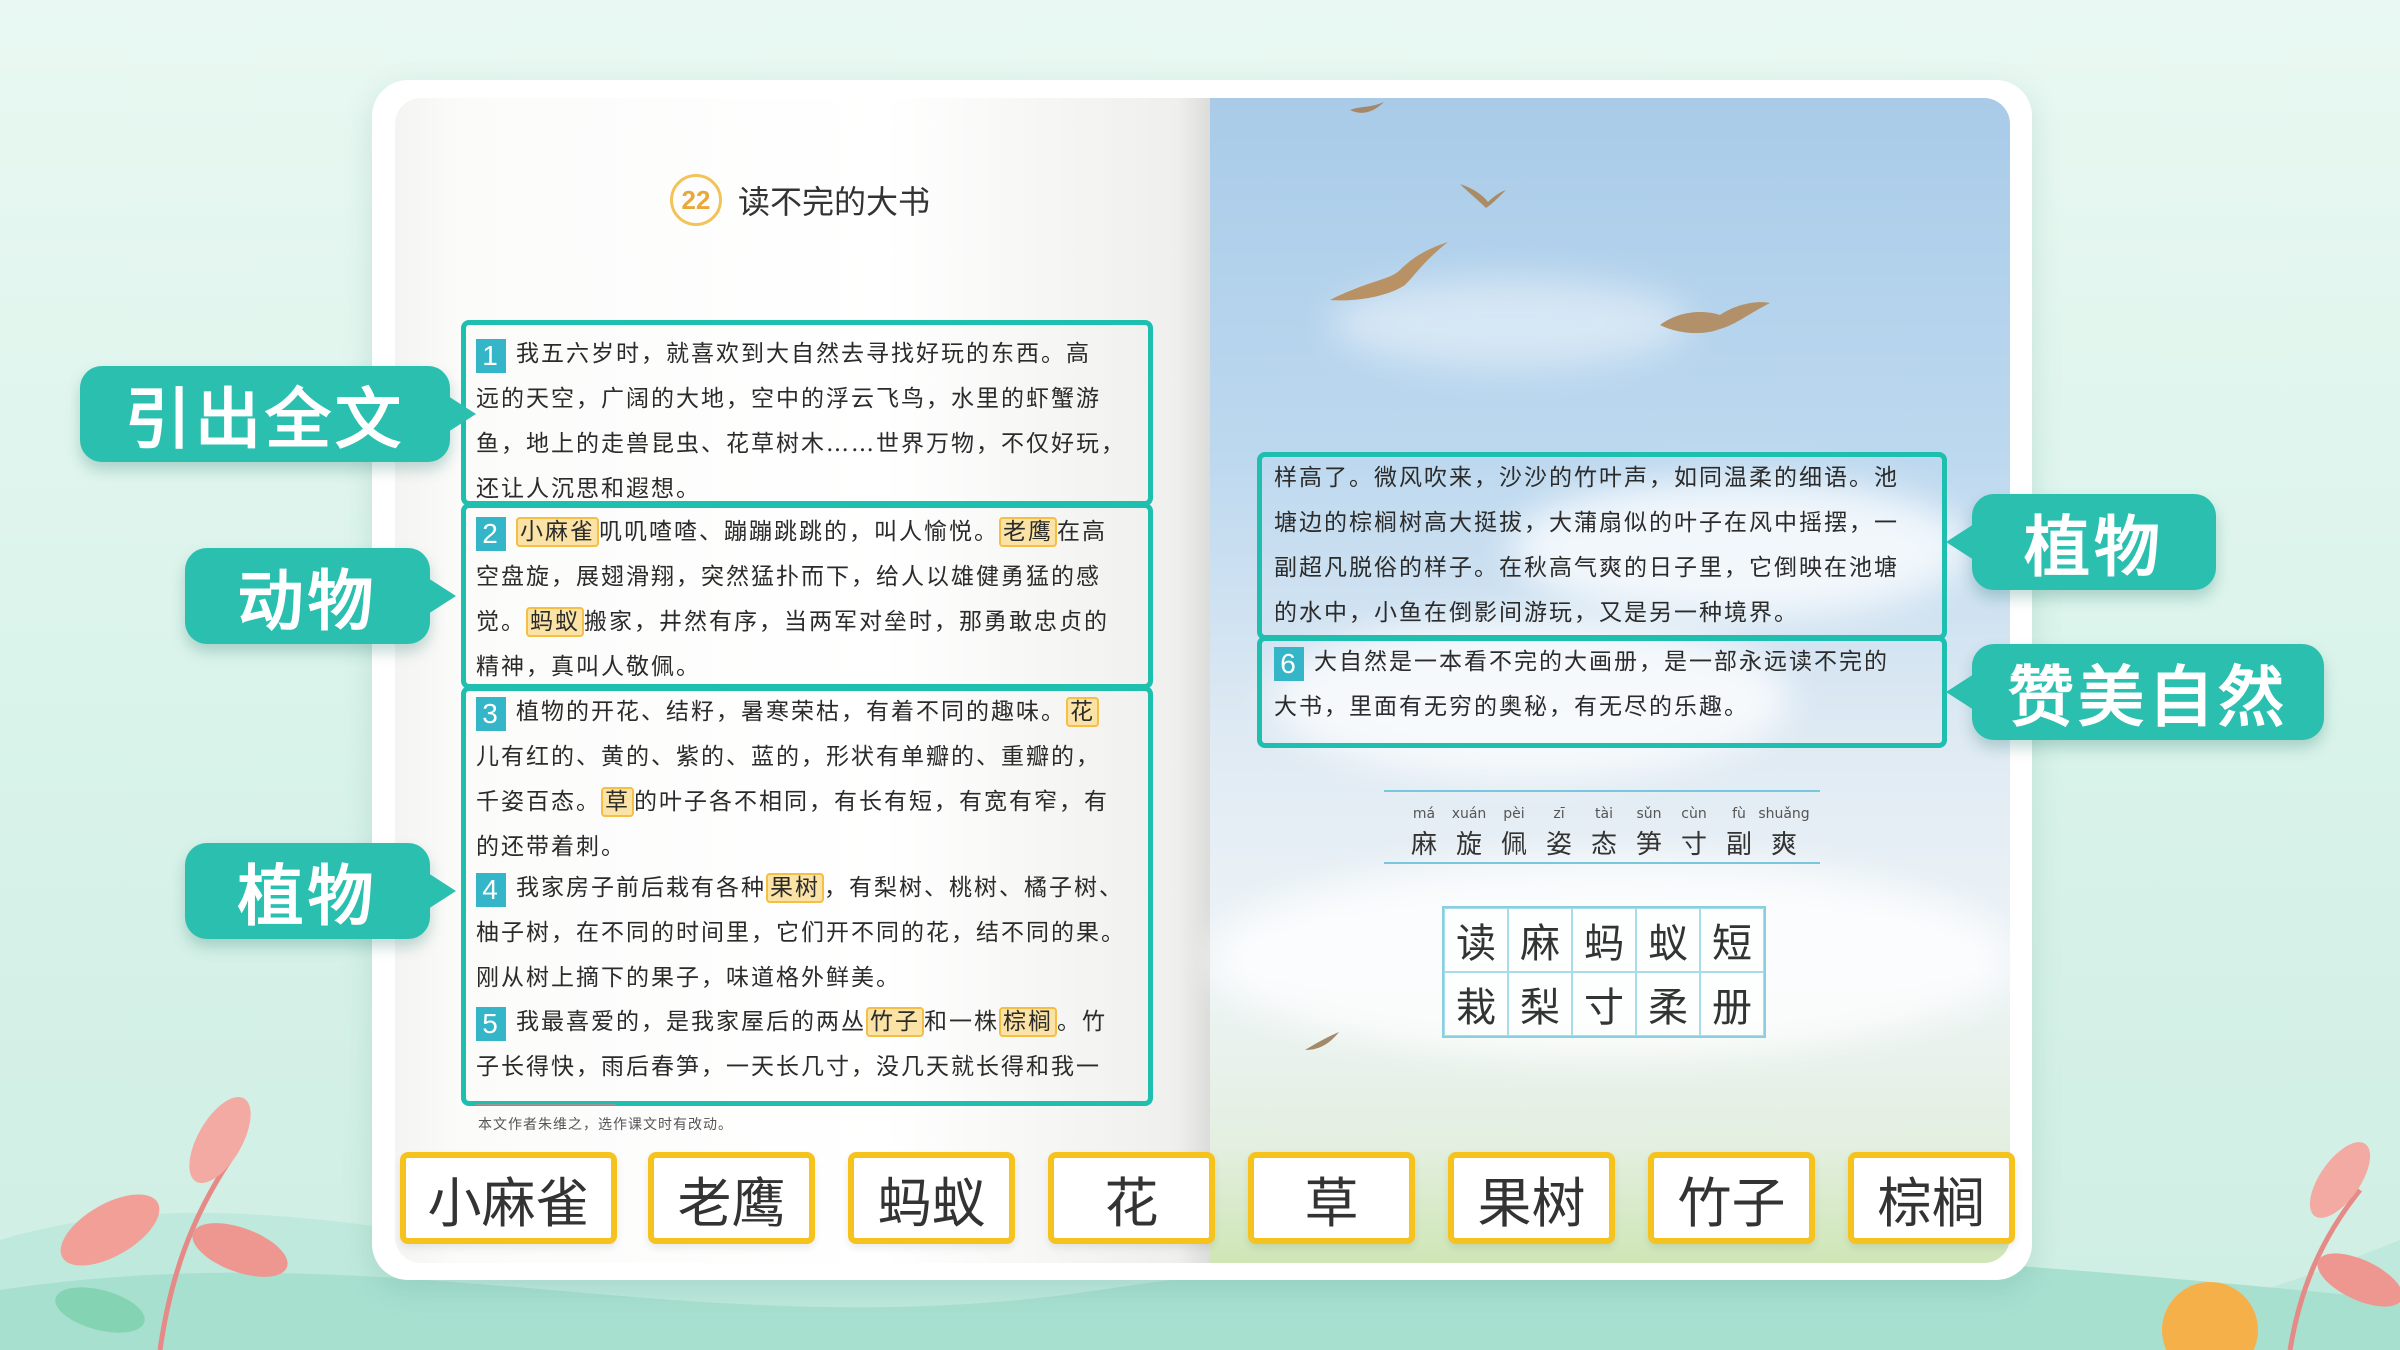 This screenshot has width=2400, height=1350. Describe the element at coordinates (1131, 1198) in the screenshot. I see `word-card: 花` at that location.